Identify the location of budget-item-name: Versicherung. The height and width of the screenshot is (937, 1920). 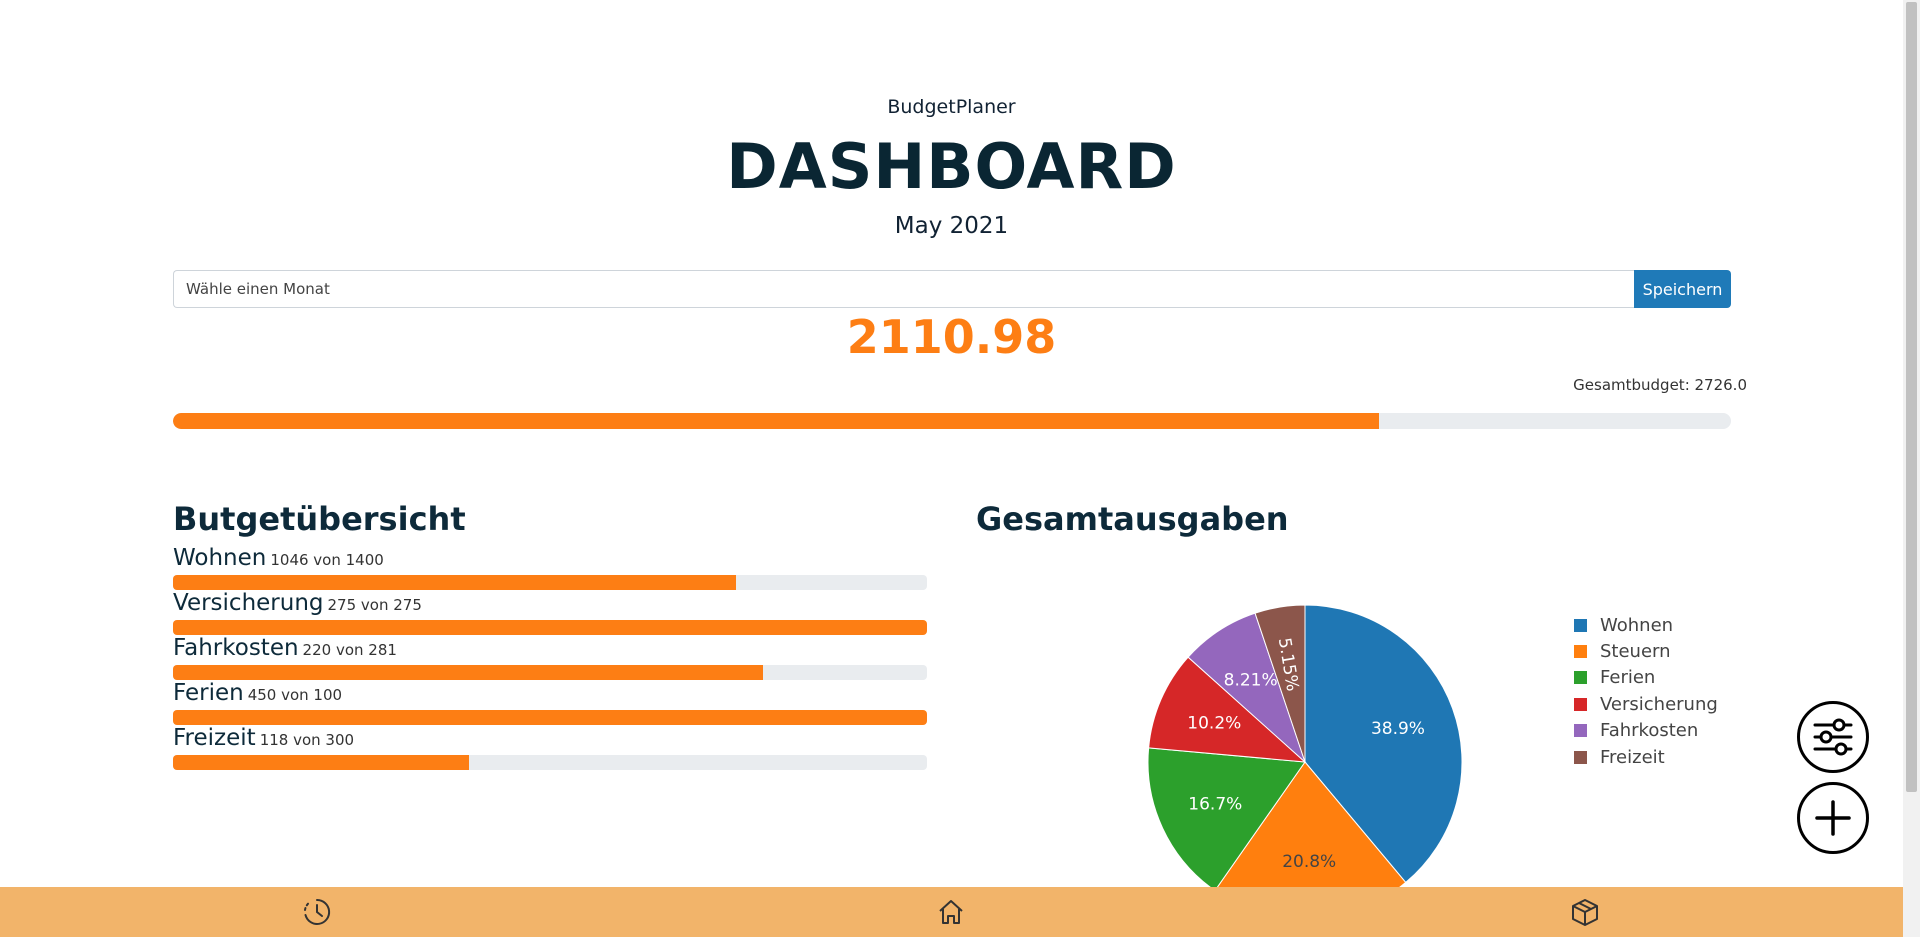
(248, 603).